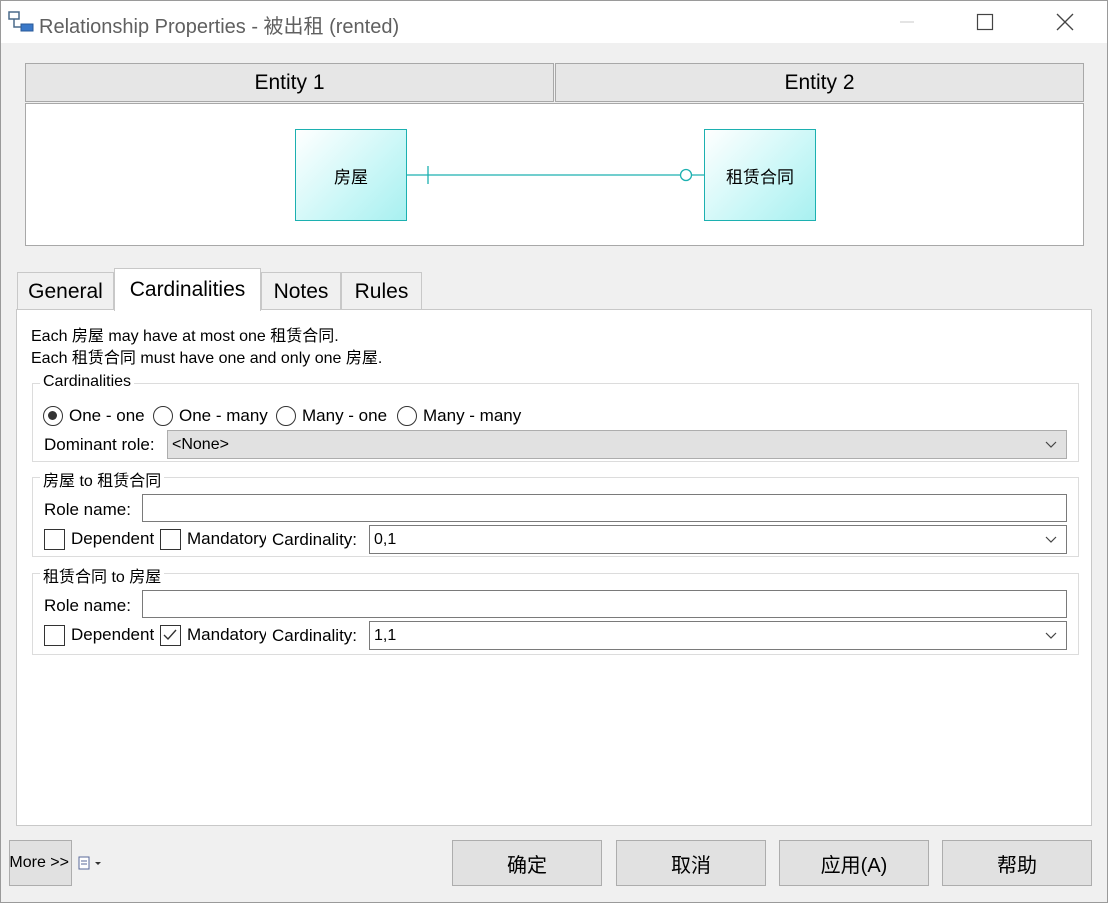 The image size is (1108, 903). I want to click on role-a-to-b-title: 房屋 to 租赁合同, so click(102, 479).